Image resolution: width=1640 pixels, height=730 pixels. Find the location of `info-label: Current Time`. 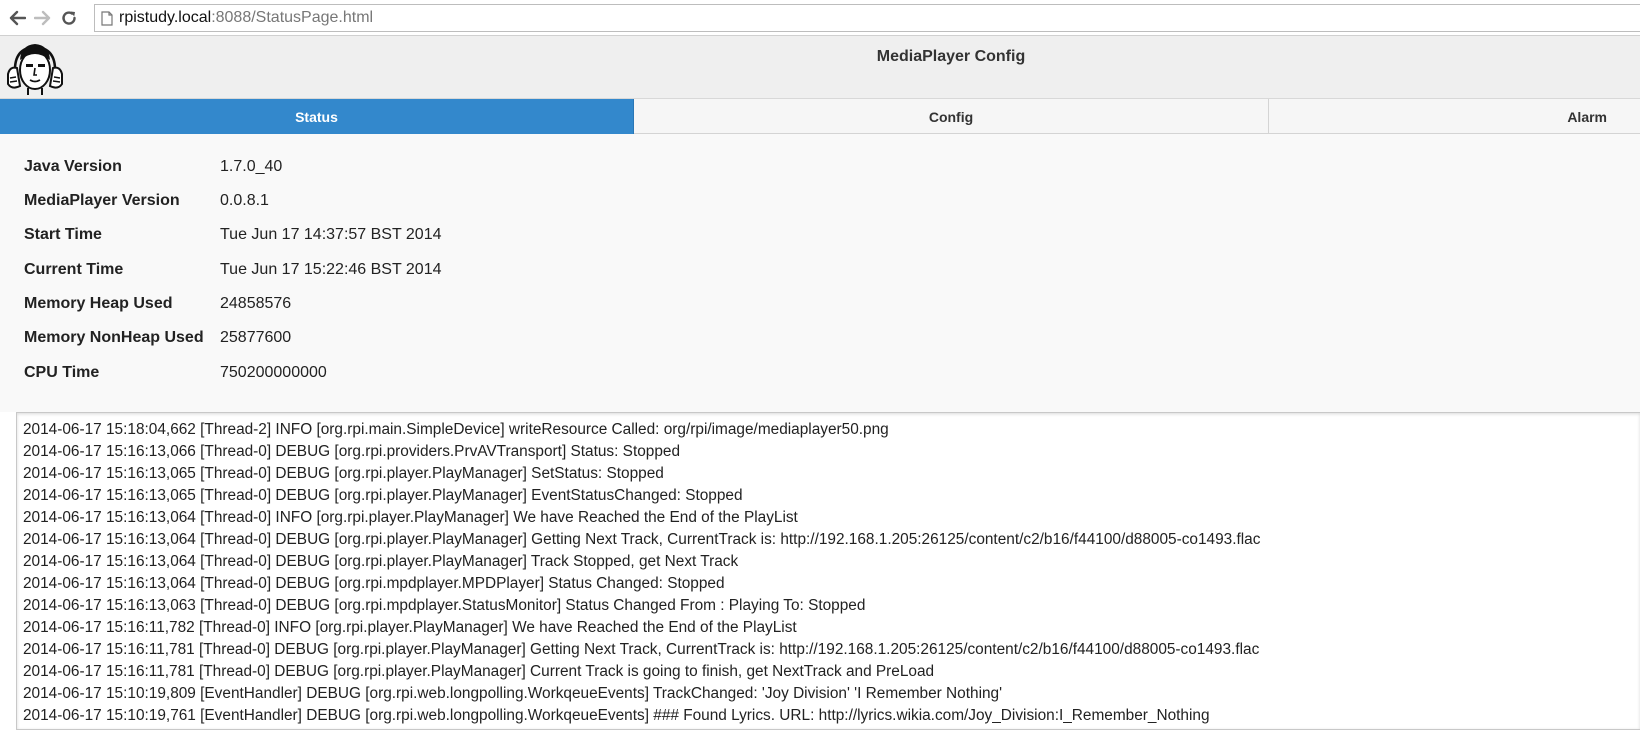

info-label: Current Time is located at coordinates (74, 269).